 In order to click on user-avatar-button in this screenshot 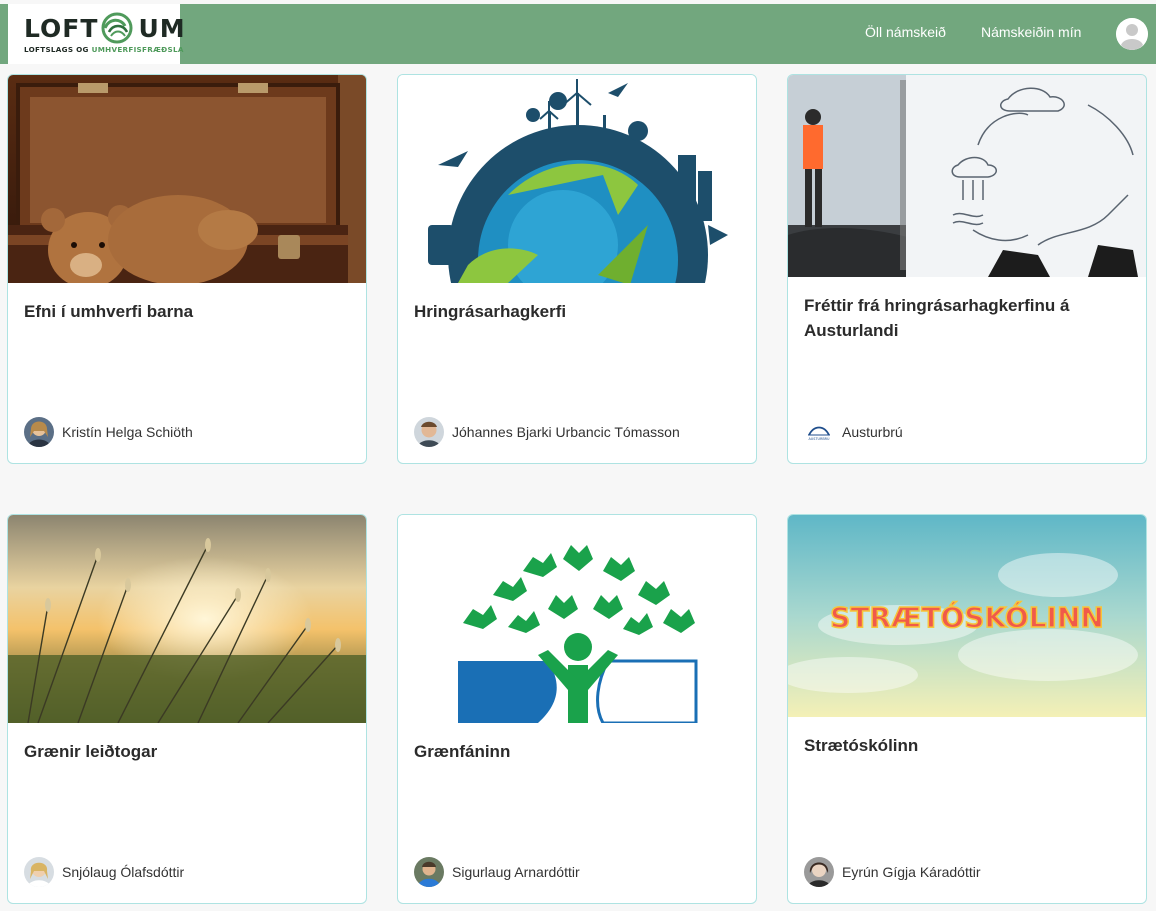, I will do `click(1132, 34)`.